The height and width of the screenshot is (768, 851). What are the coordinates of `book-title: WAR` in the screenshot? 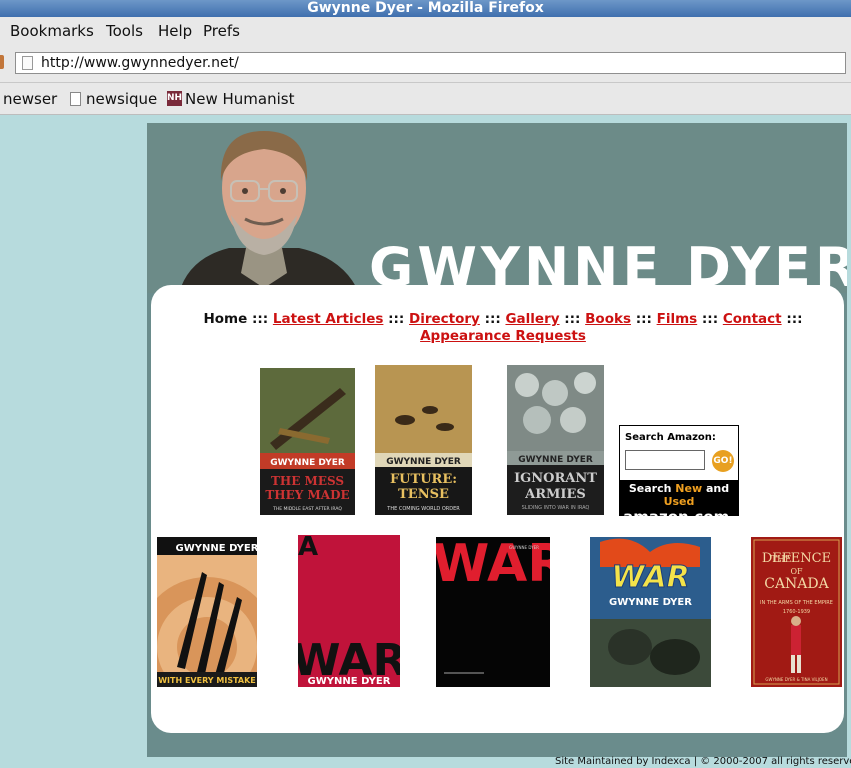 It's located at (650, 577).